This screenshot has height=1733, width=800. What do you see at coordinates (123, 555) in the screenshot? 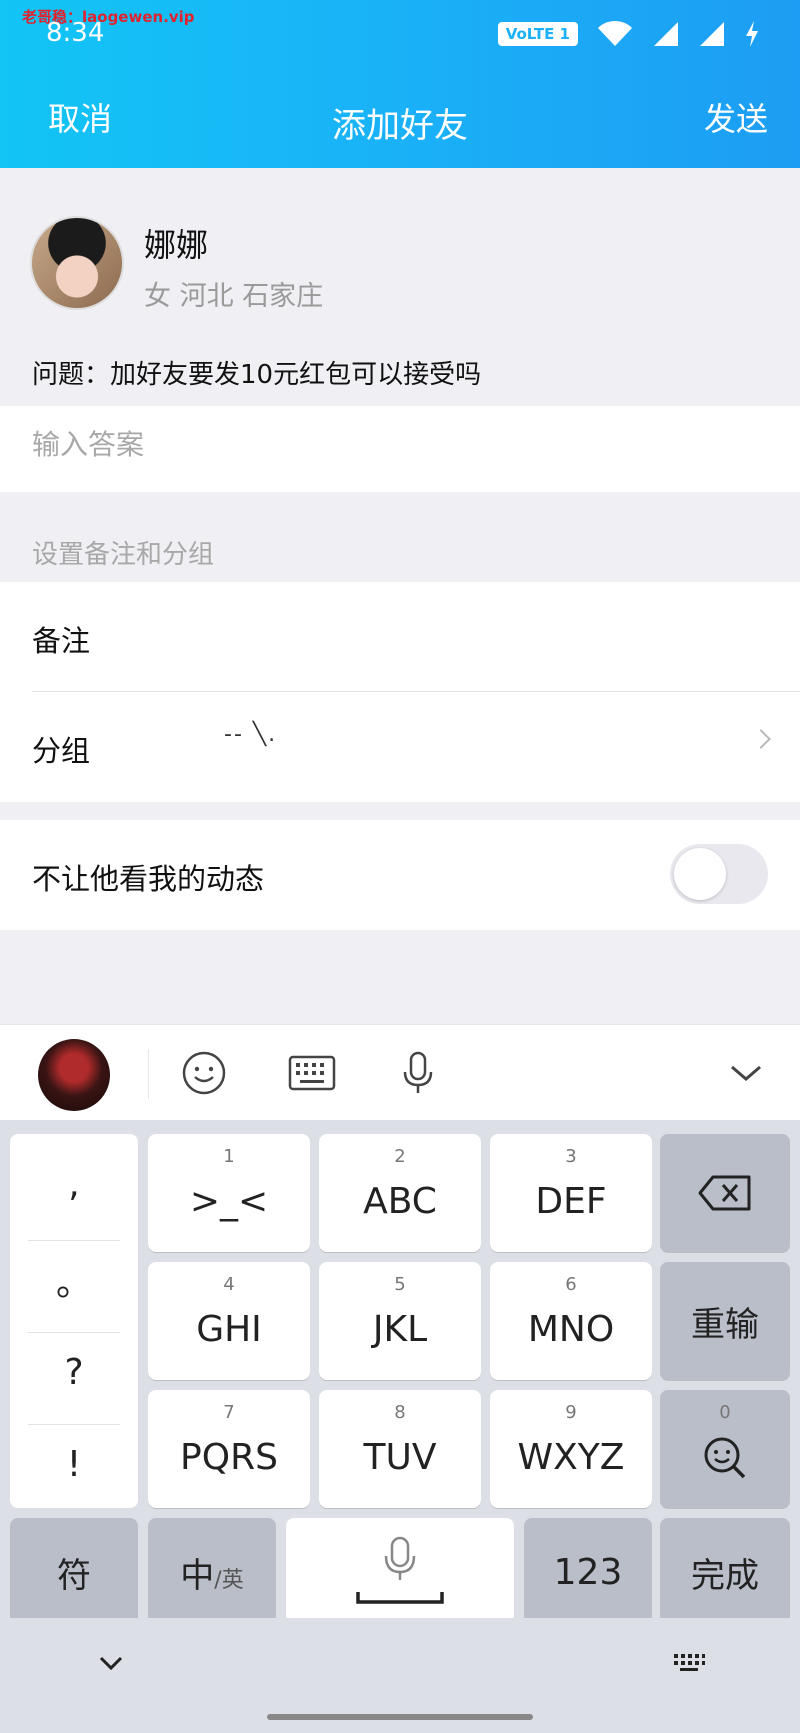
I see `section-label: 设置备注和分组` at bounding box center [123, 555].